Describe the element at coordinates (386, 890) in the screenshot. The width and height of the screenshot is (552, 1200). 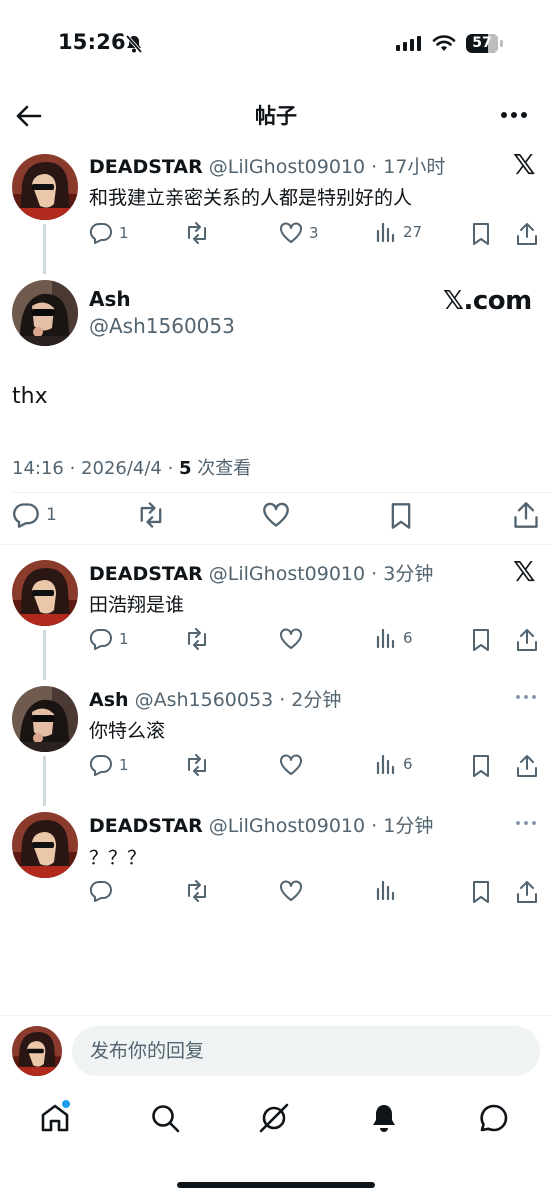
I see `views-button` at that location.